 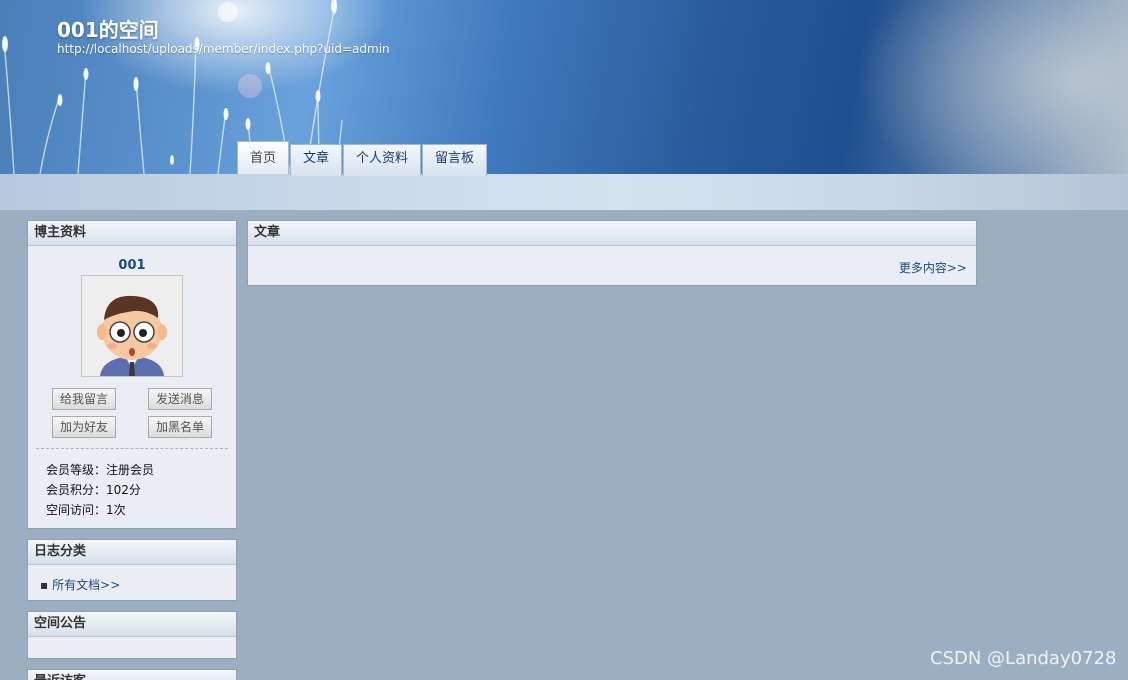 What do you see at coordinates (263, 157) in the screenshot?
I see `tab-home: 首页` at bounding box center [263, 157].